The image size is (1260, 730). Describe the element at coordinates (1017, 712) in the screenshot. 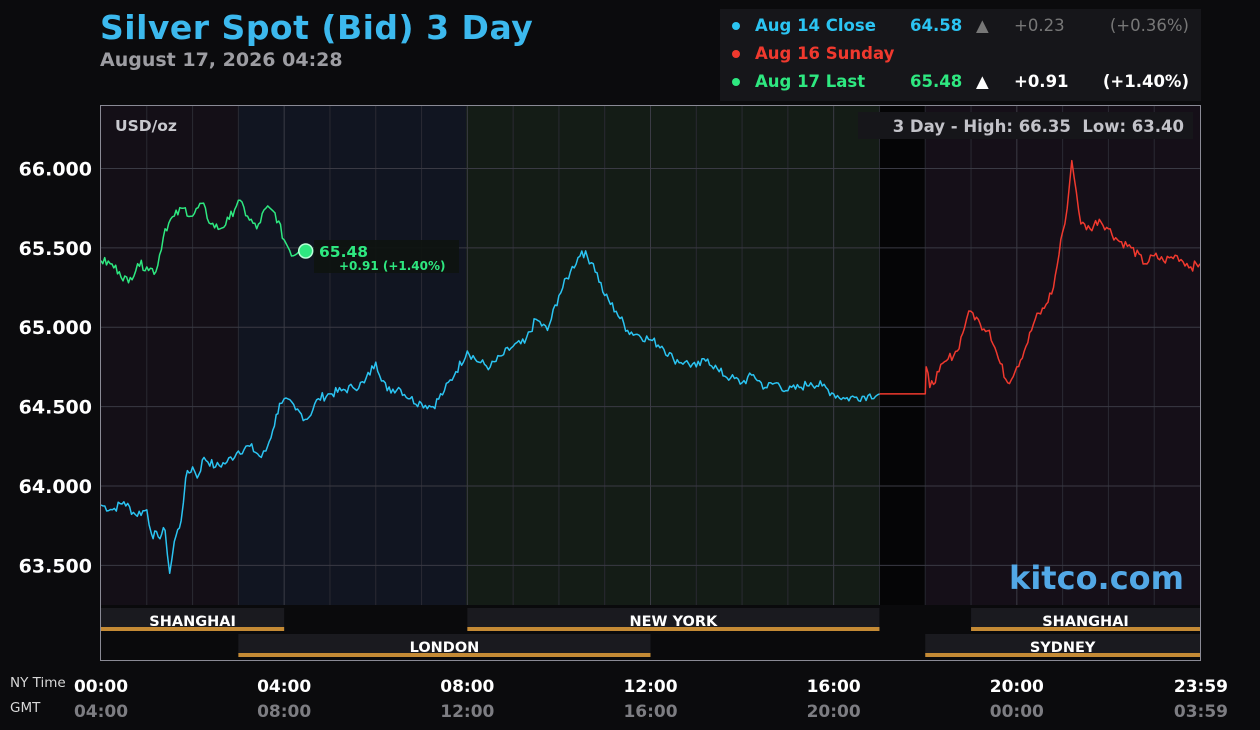

I see `x-tick-label-gmt: 00:00` at that location.